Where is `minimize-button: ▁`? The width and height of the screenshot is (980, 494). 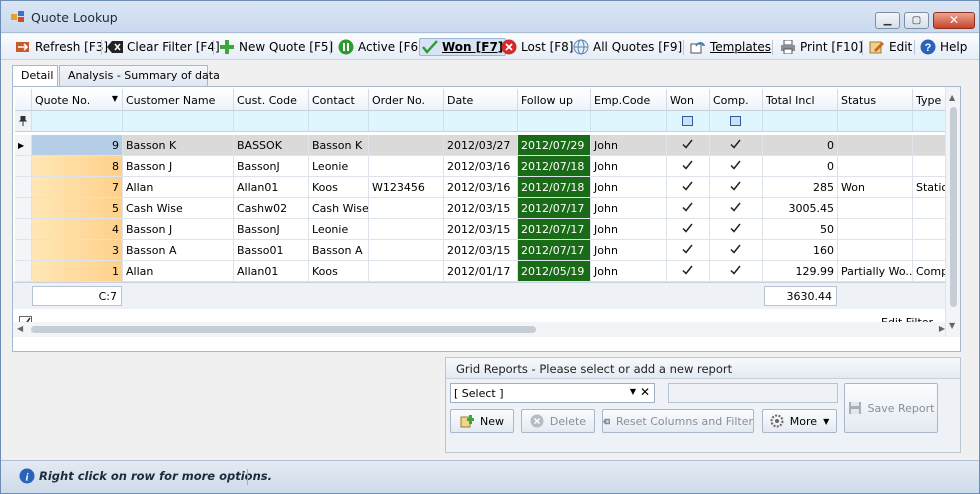
minimize-button: ▁ is located at coordinates (887, 20).